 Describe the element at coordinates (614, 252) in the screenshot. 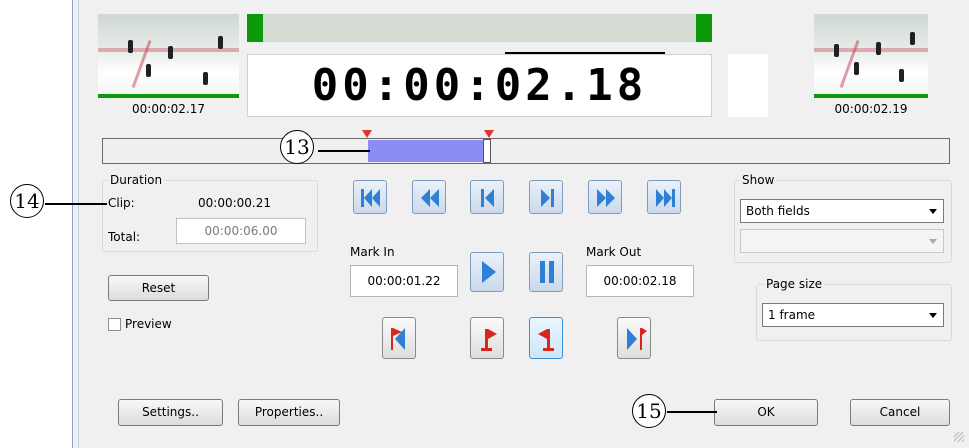

I see `mark-out-label: Mark Out` at that location.